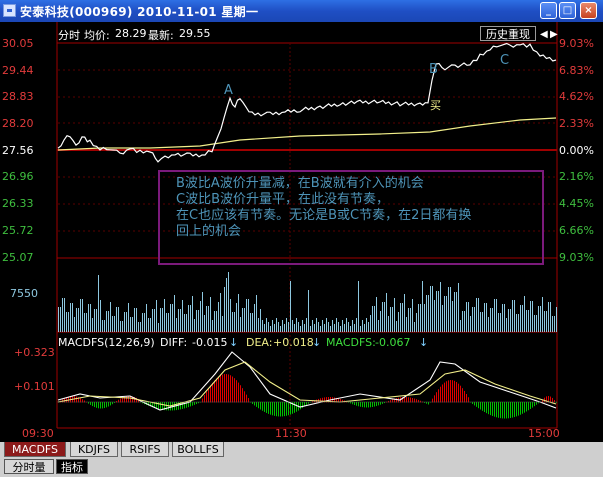  Describe the element at coordinates (72, 466) in the screenshot. I see `tab-indicator-view: 指标` at that location.